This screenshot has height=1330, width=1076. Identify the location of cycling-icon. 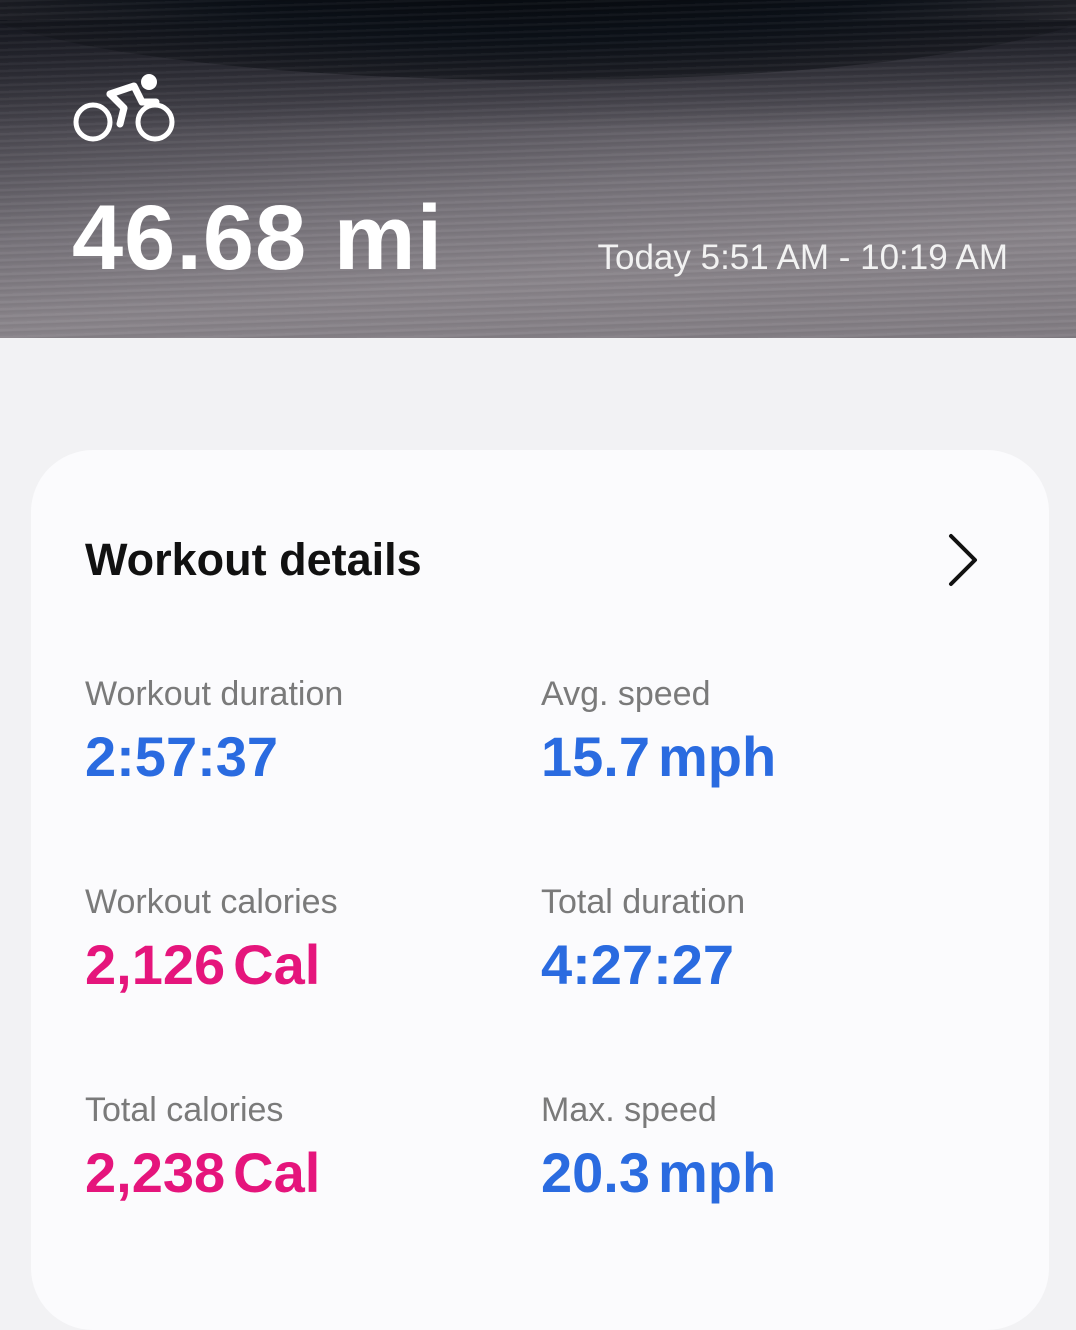
(124, 108).